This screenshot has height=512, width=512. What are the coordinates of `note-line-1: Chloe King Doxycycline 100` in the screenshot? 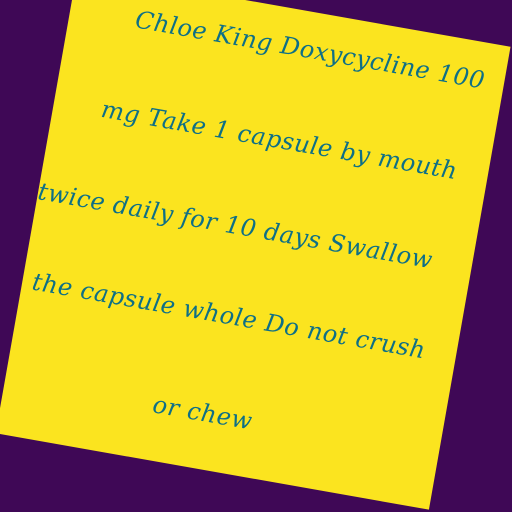 It's located at (310, 50).